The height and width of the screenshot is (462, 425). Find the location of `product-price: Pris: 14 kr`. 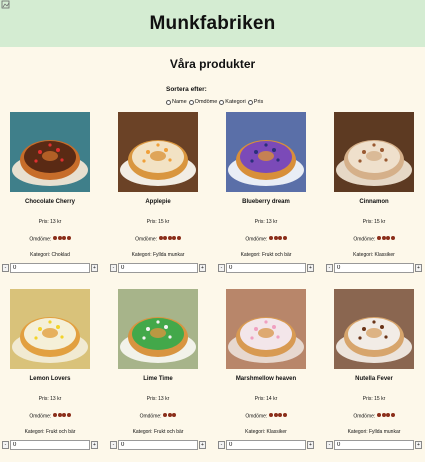

product-price: Pris: 14 kr is located at coordinates (266, 399).